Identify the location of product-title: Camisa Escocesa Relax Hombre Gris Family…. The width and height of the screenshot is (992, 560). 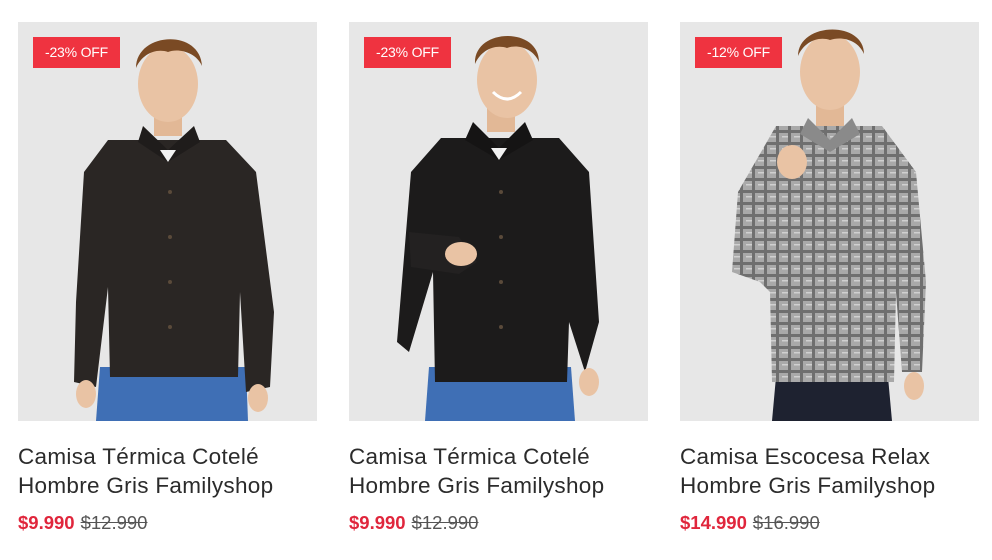
(829, 471).